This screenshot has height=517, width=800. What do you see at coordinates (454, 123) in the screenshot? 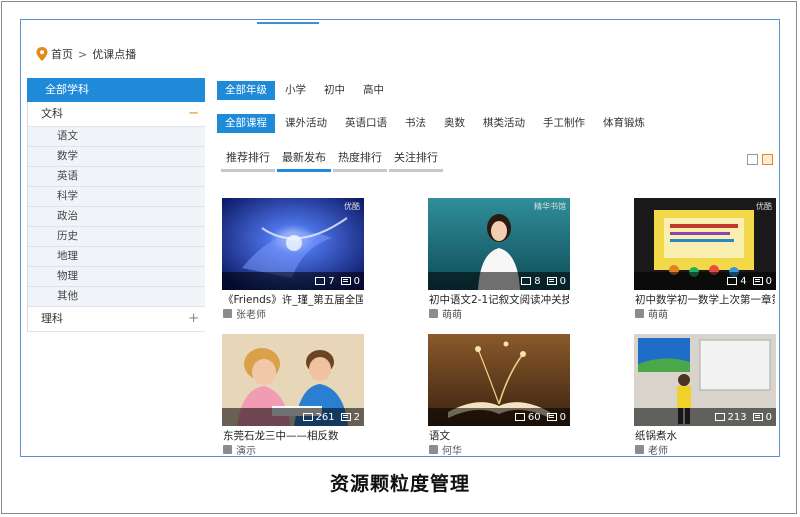
I see `filter-course-olympiad: 奥数` at bounding box center [454, 123].